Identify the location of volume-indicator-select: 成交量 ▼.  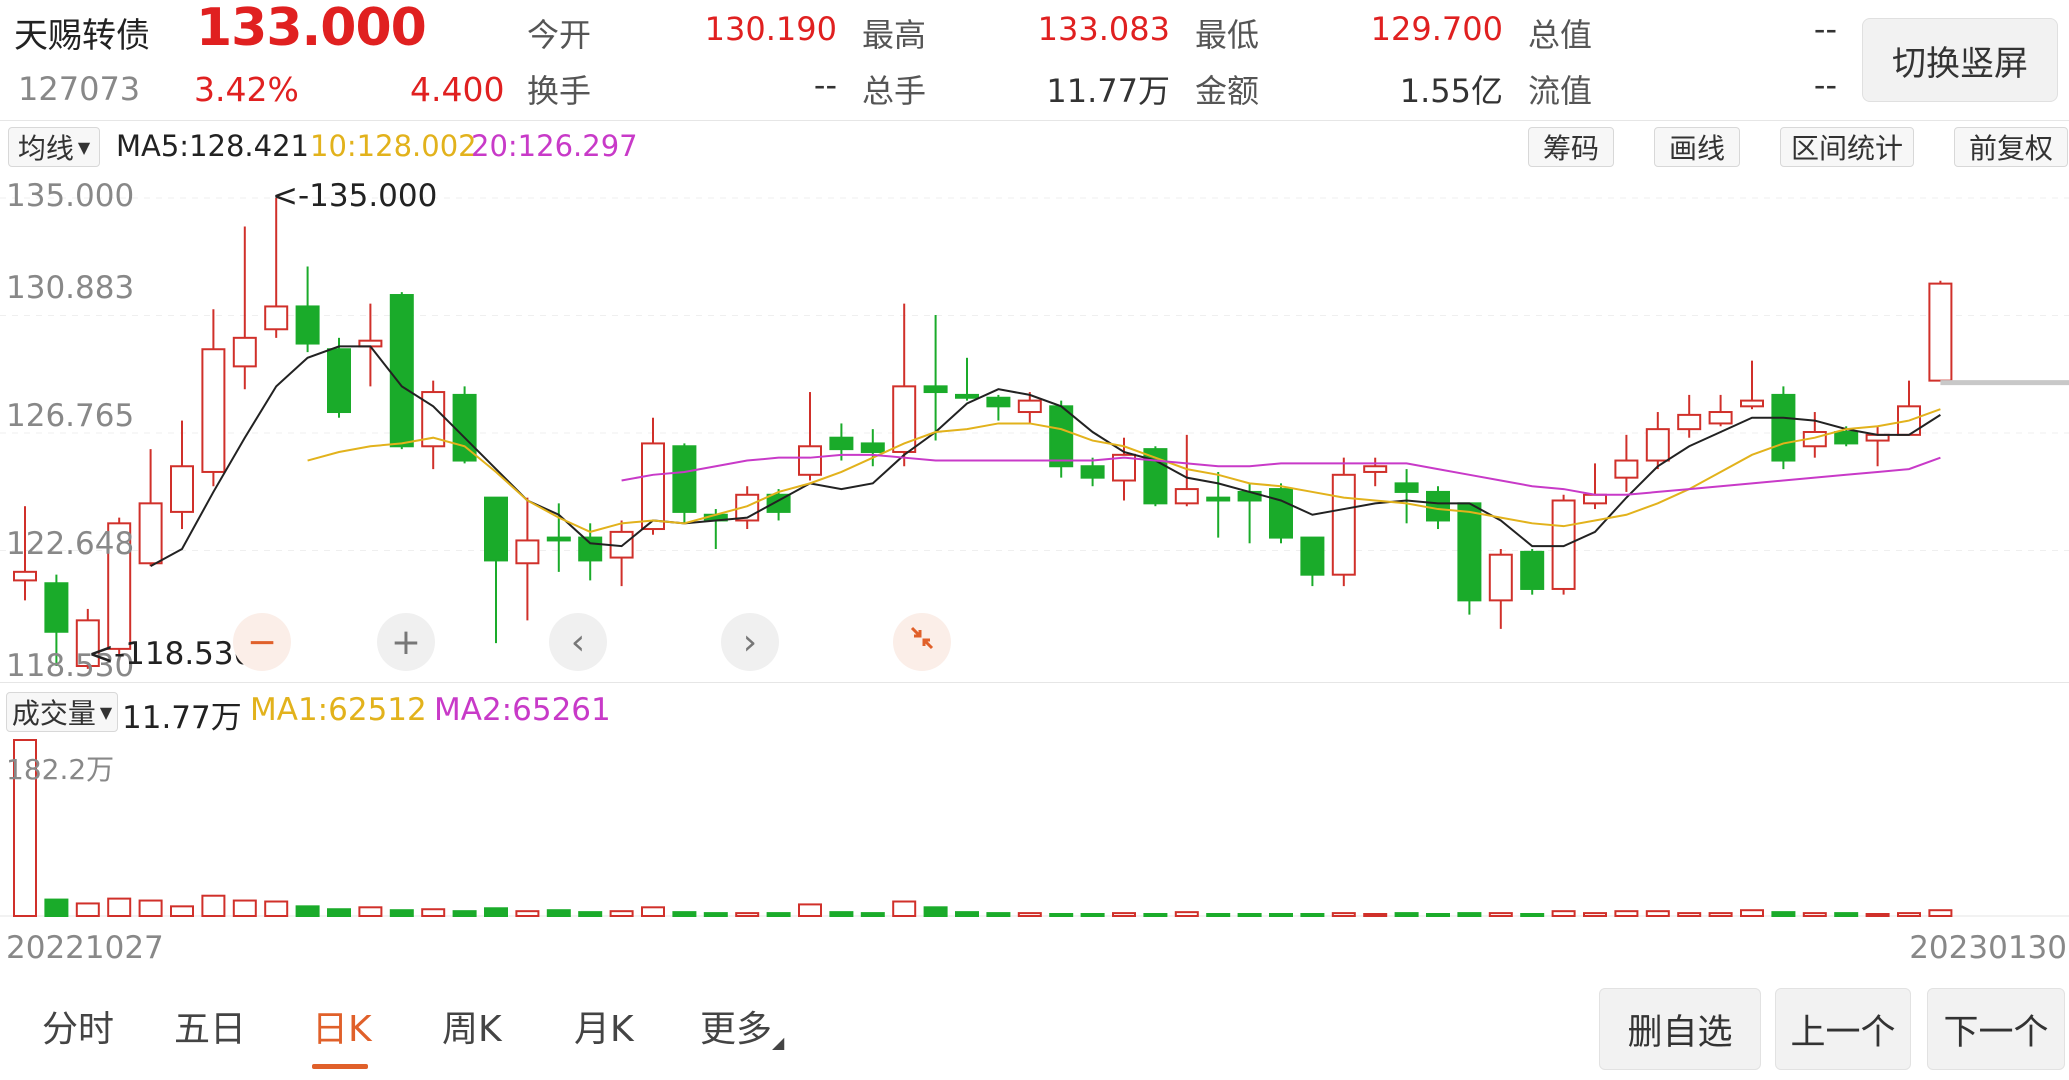
(62, 712).